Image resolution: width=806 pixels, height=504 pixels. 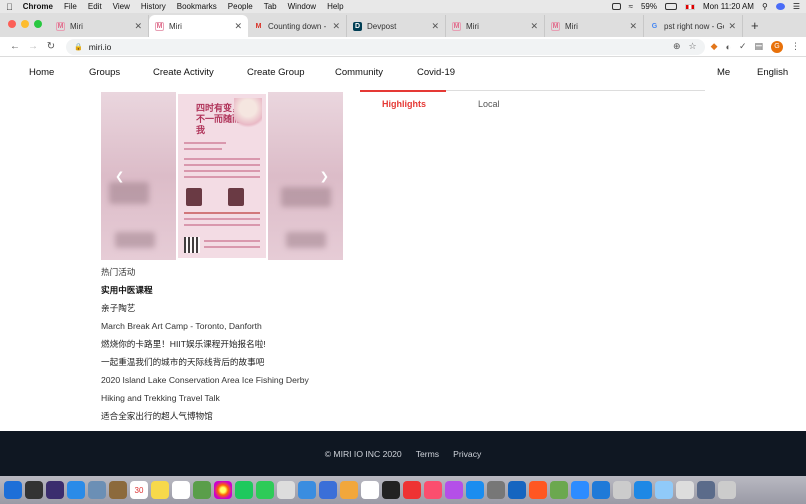 I want to click on app-store-icon, so click(x=475, y=490).